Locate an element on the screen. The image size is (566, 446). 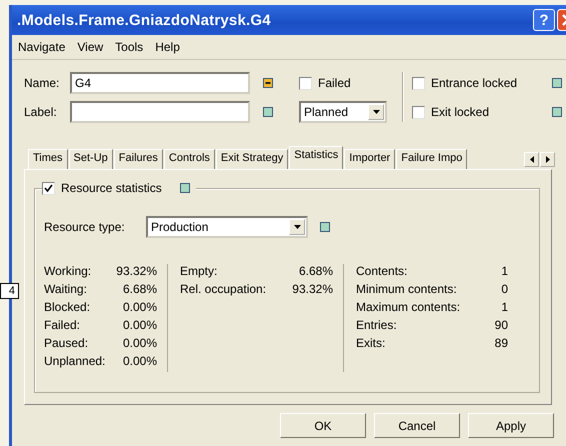
resource-type-label: Resource type: is located at coordinates (85, 227).